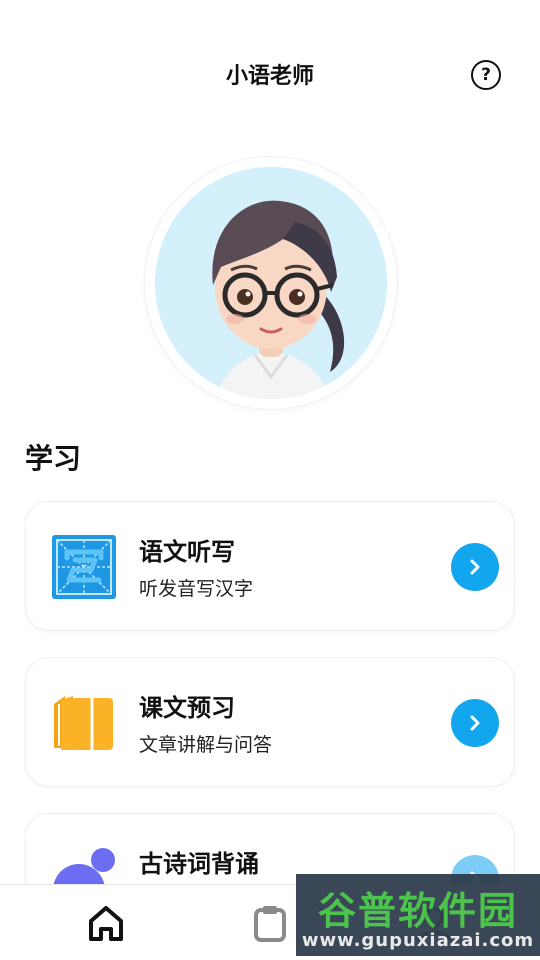 The height and width of the screenshot is (960, 540). I want to click on section-title: 学习, so click(53, 458).